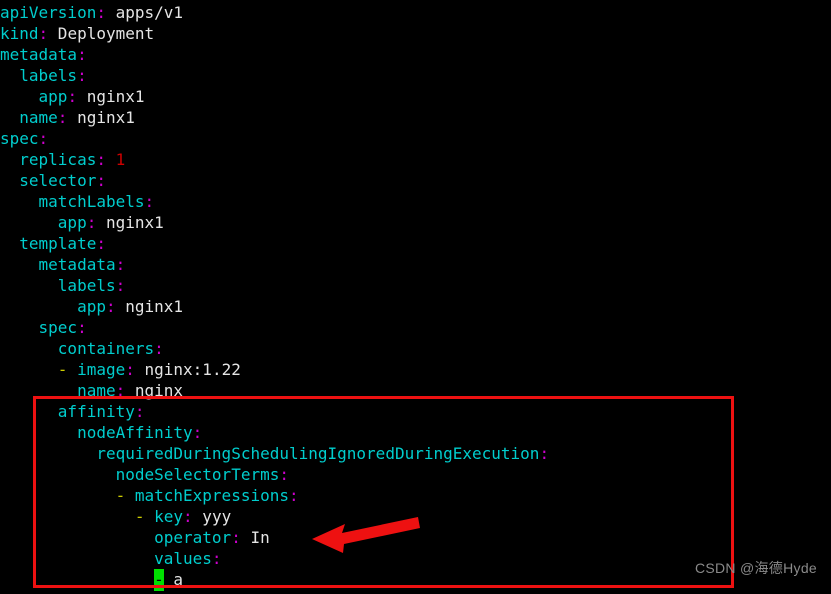 The height and width of the screenshot is (594, 831). I want to click on yaml-key: nodeSelectorTerms, so click(197, 474).